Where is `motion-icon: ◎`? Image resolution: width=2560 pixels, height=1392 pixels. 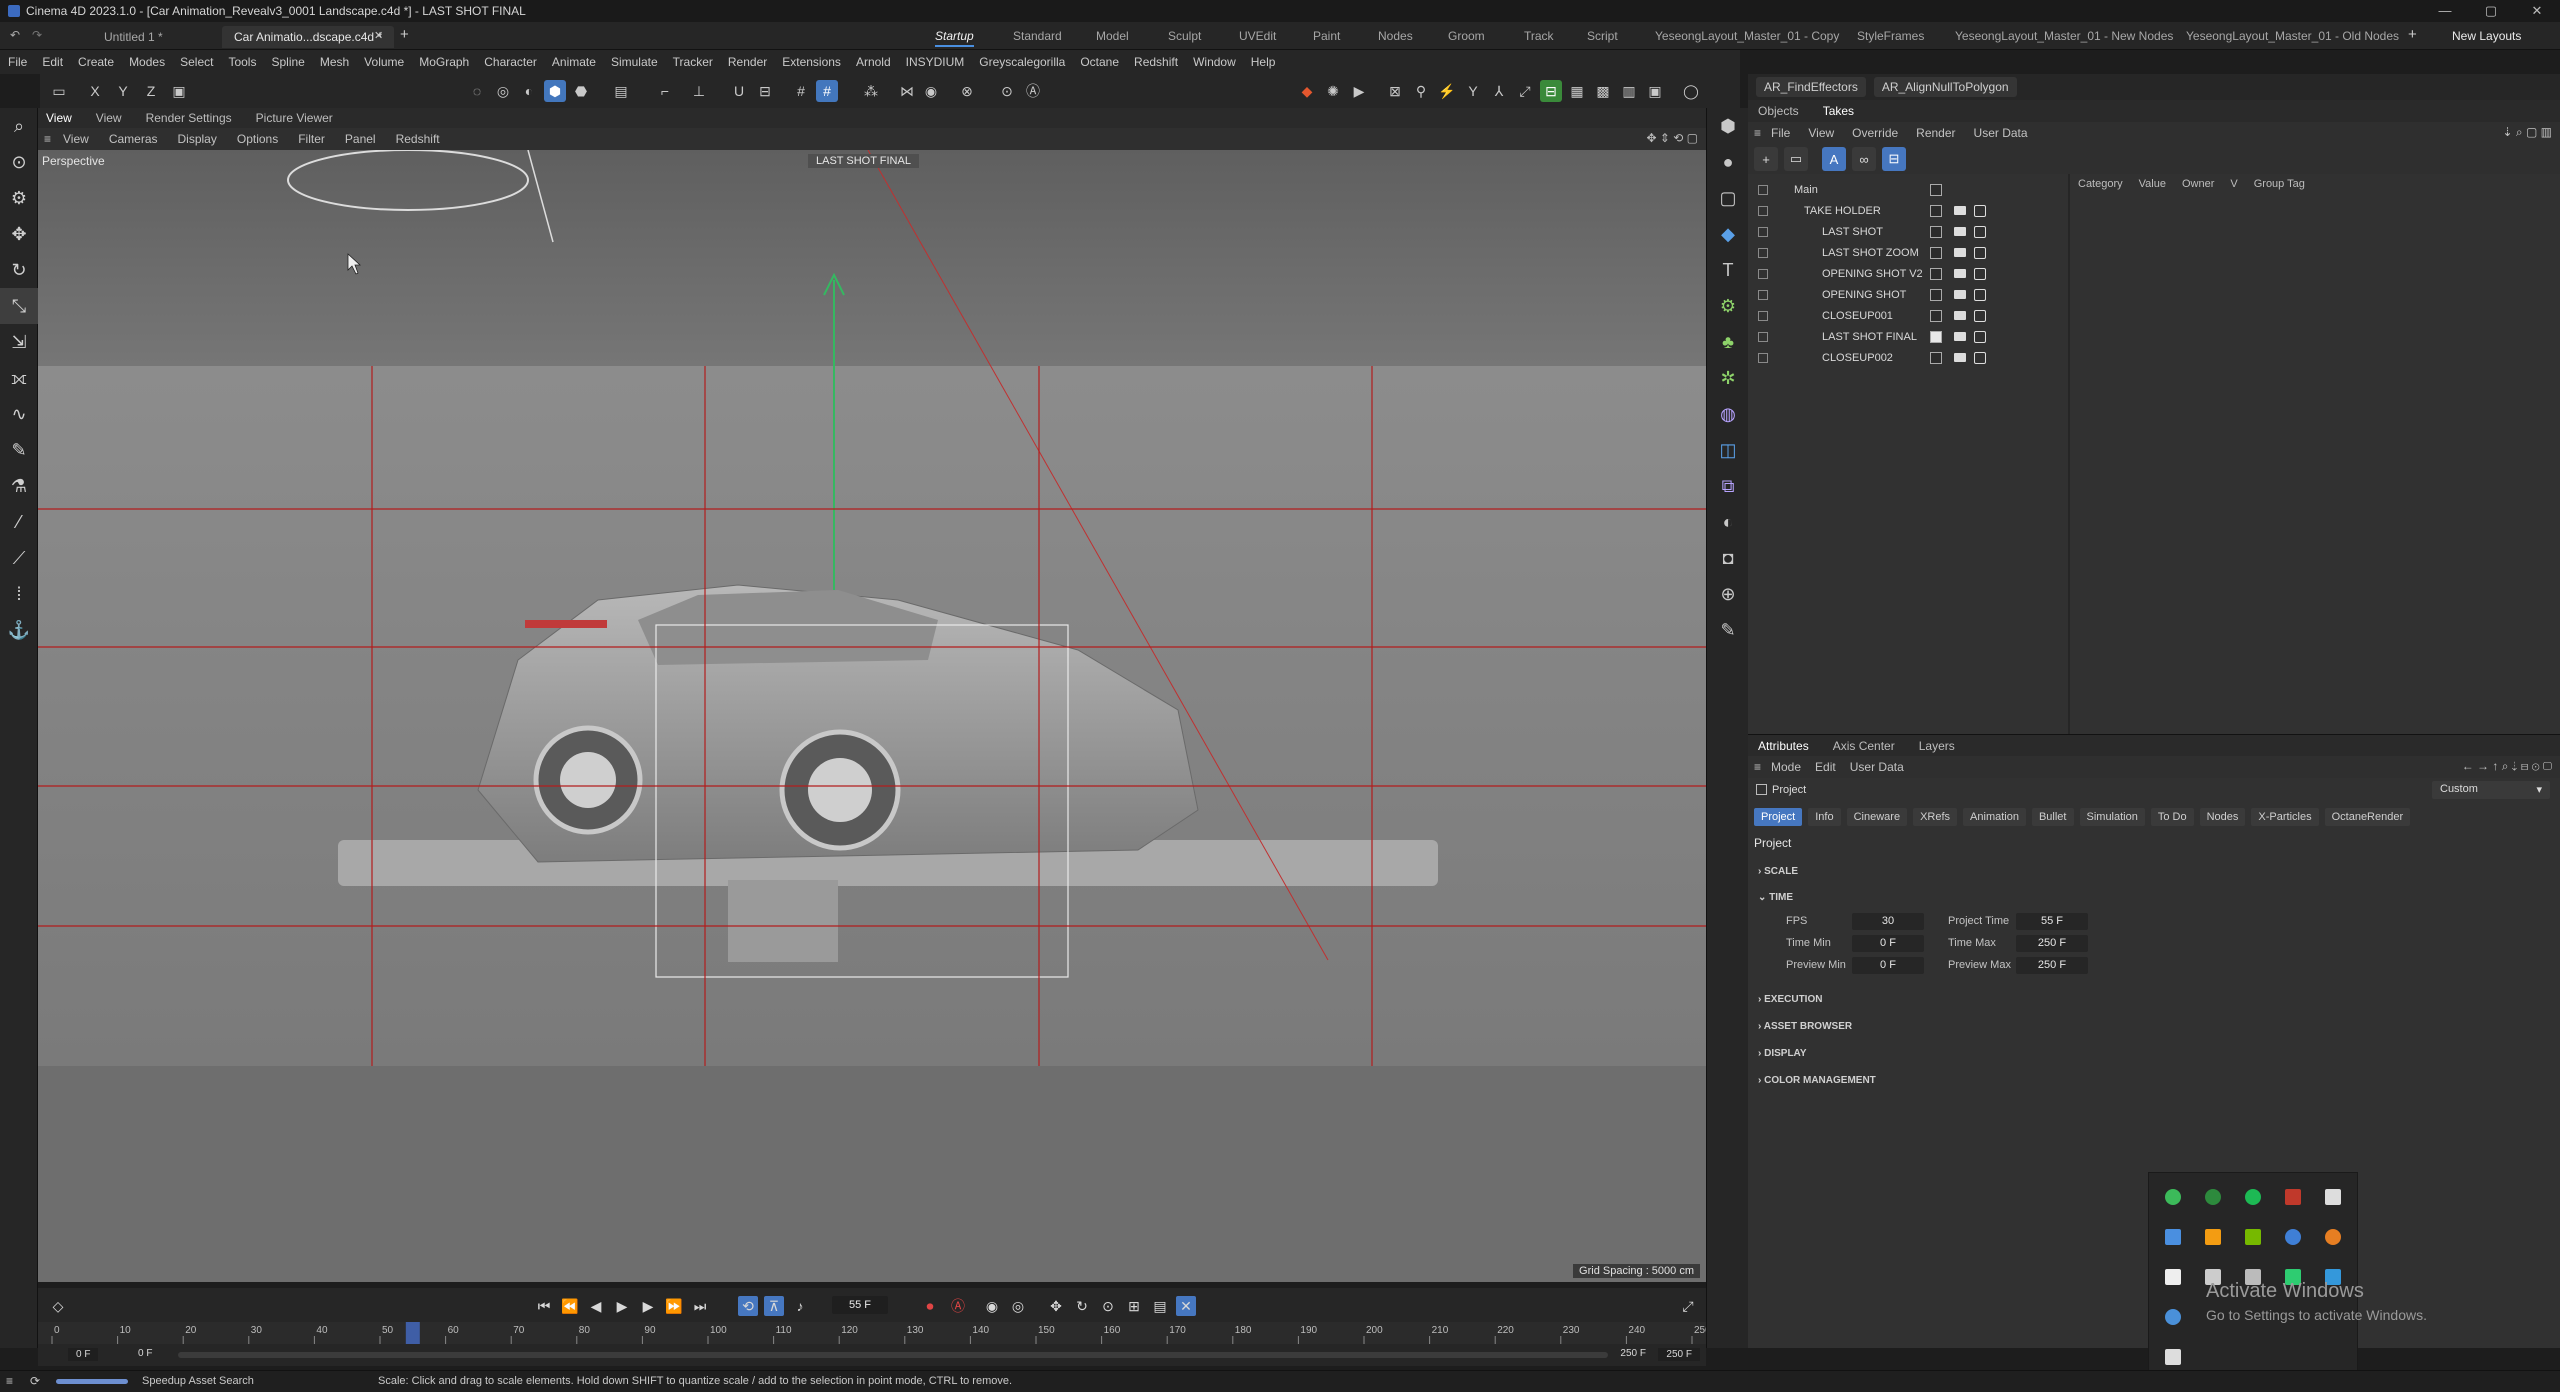 motion-icon: ◎ is located at coordinates (1018, 1306).